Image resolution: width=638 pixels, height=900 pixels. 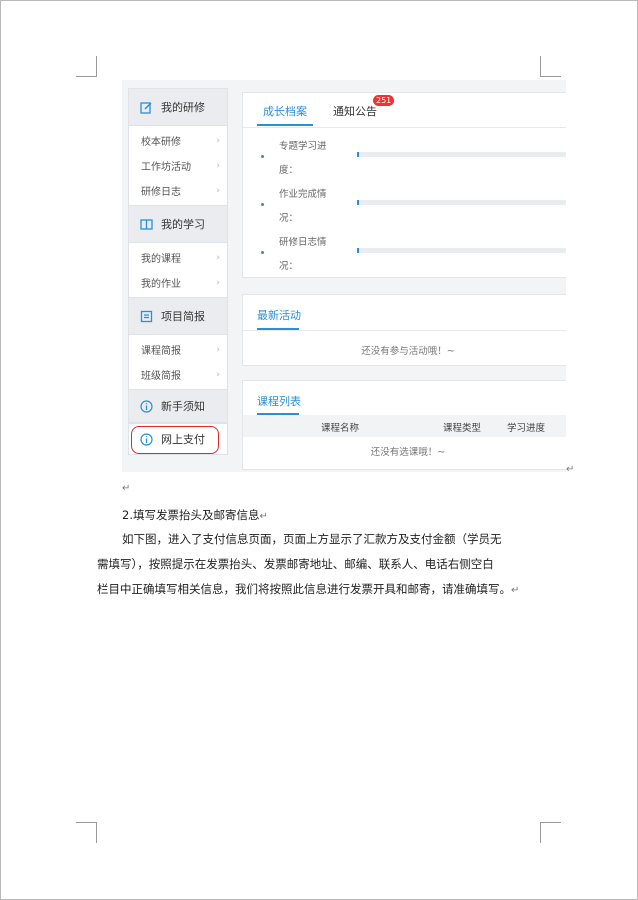 I want to click on sidebar-section-title: 项目简报, so click(x=183, y=316).